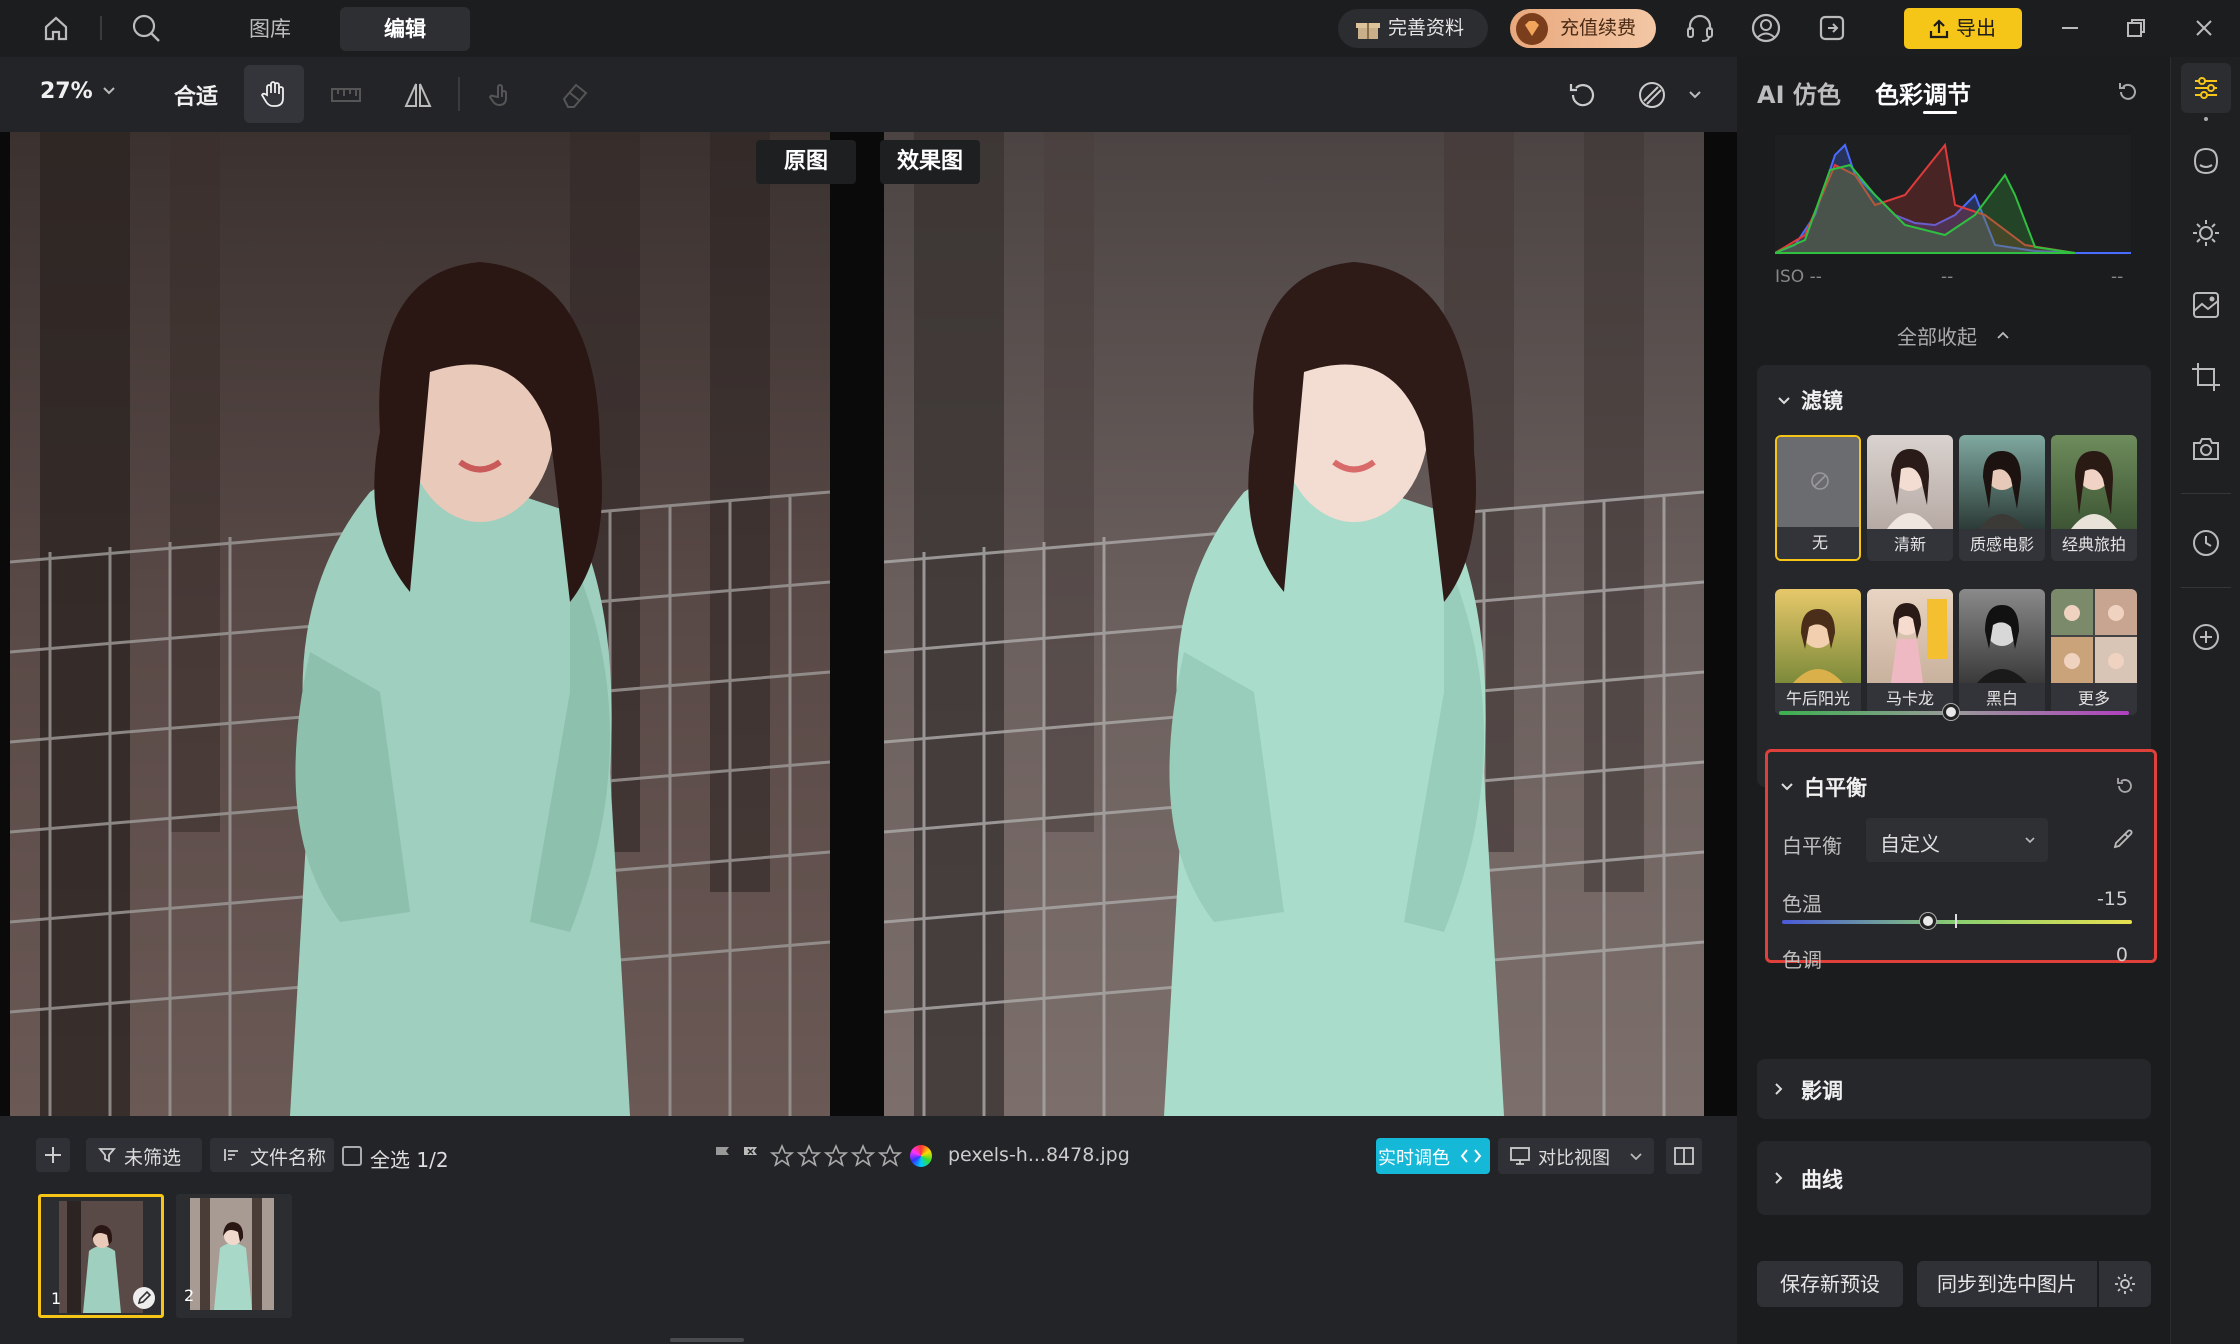 The height and width of the screenshot is (1344, 2240). Describe the element at coordinates (1120, 28) in the screenshot. I see `top-bar: 图库 编辑 完善资料 充值续费 导出` at that location.